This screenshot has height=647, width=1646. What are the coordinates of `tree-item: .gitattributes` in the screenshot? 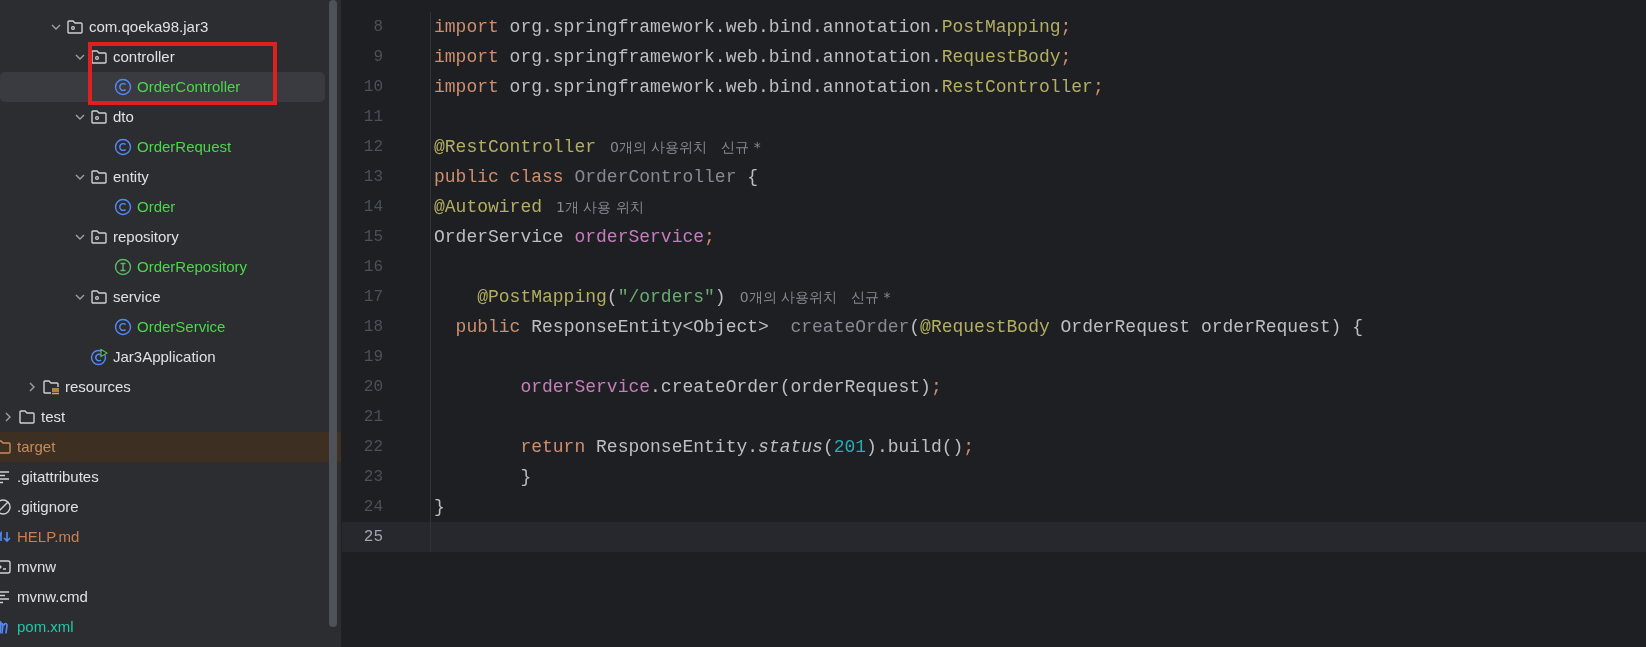 It's located at (162, 477).